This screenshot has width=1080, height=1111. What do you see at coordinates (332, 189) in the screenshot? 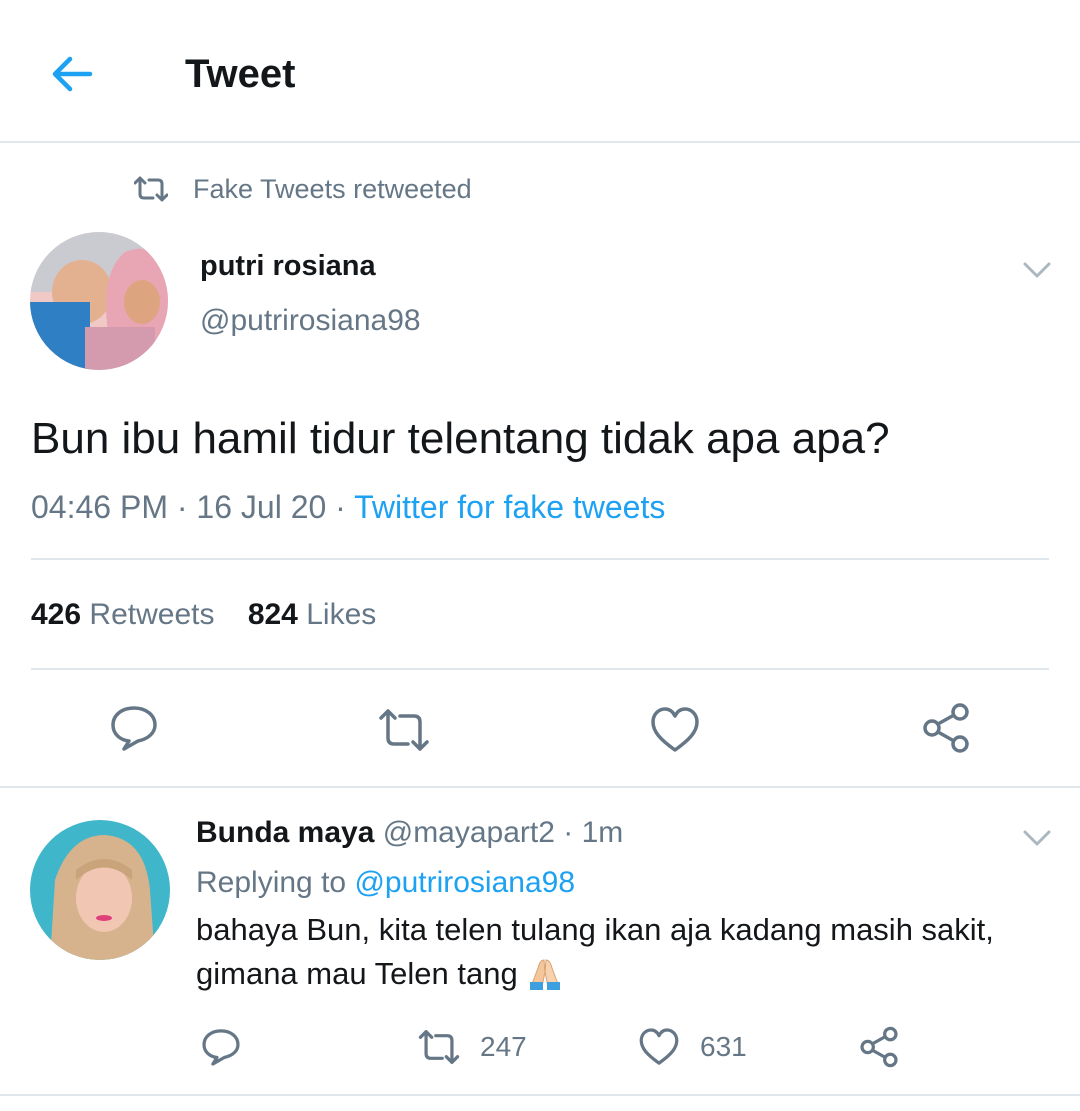
I see `retweeted-by-label: Fake Tweets retweeted` at bounding box center [332, 189].